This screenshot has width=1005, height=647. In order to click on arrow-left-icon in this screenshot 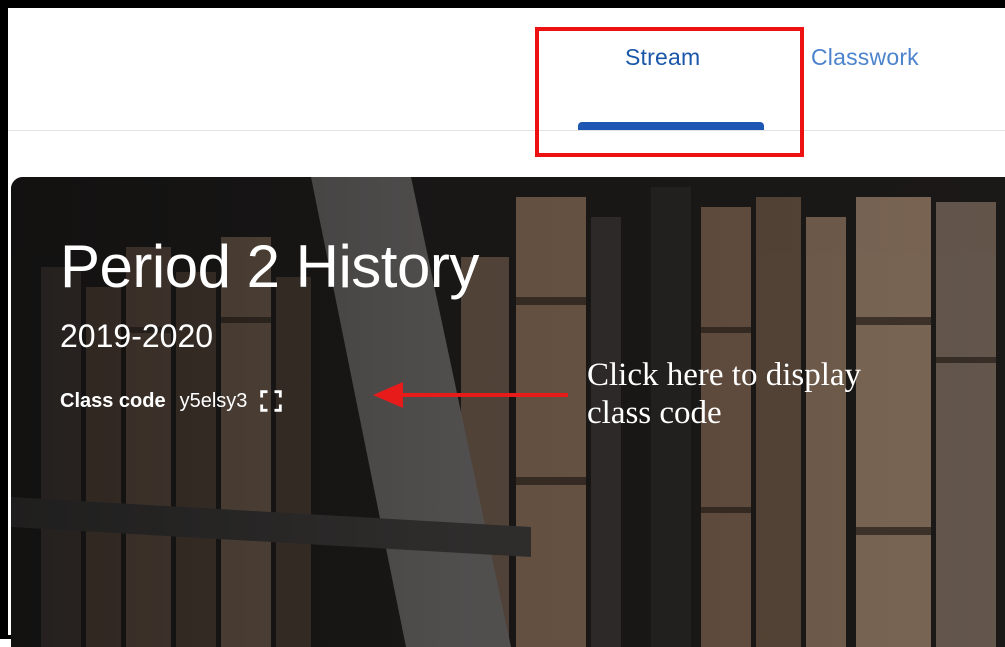, I will do `click(470, 395)`.